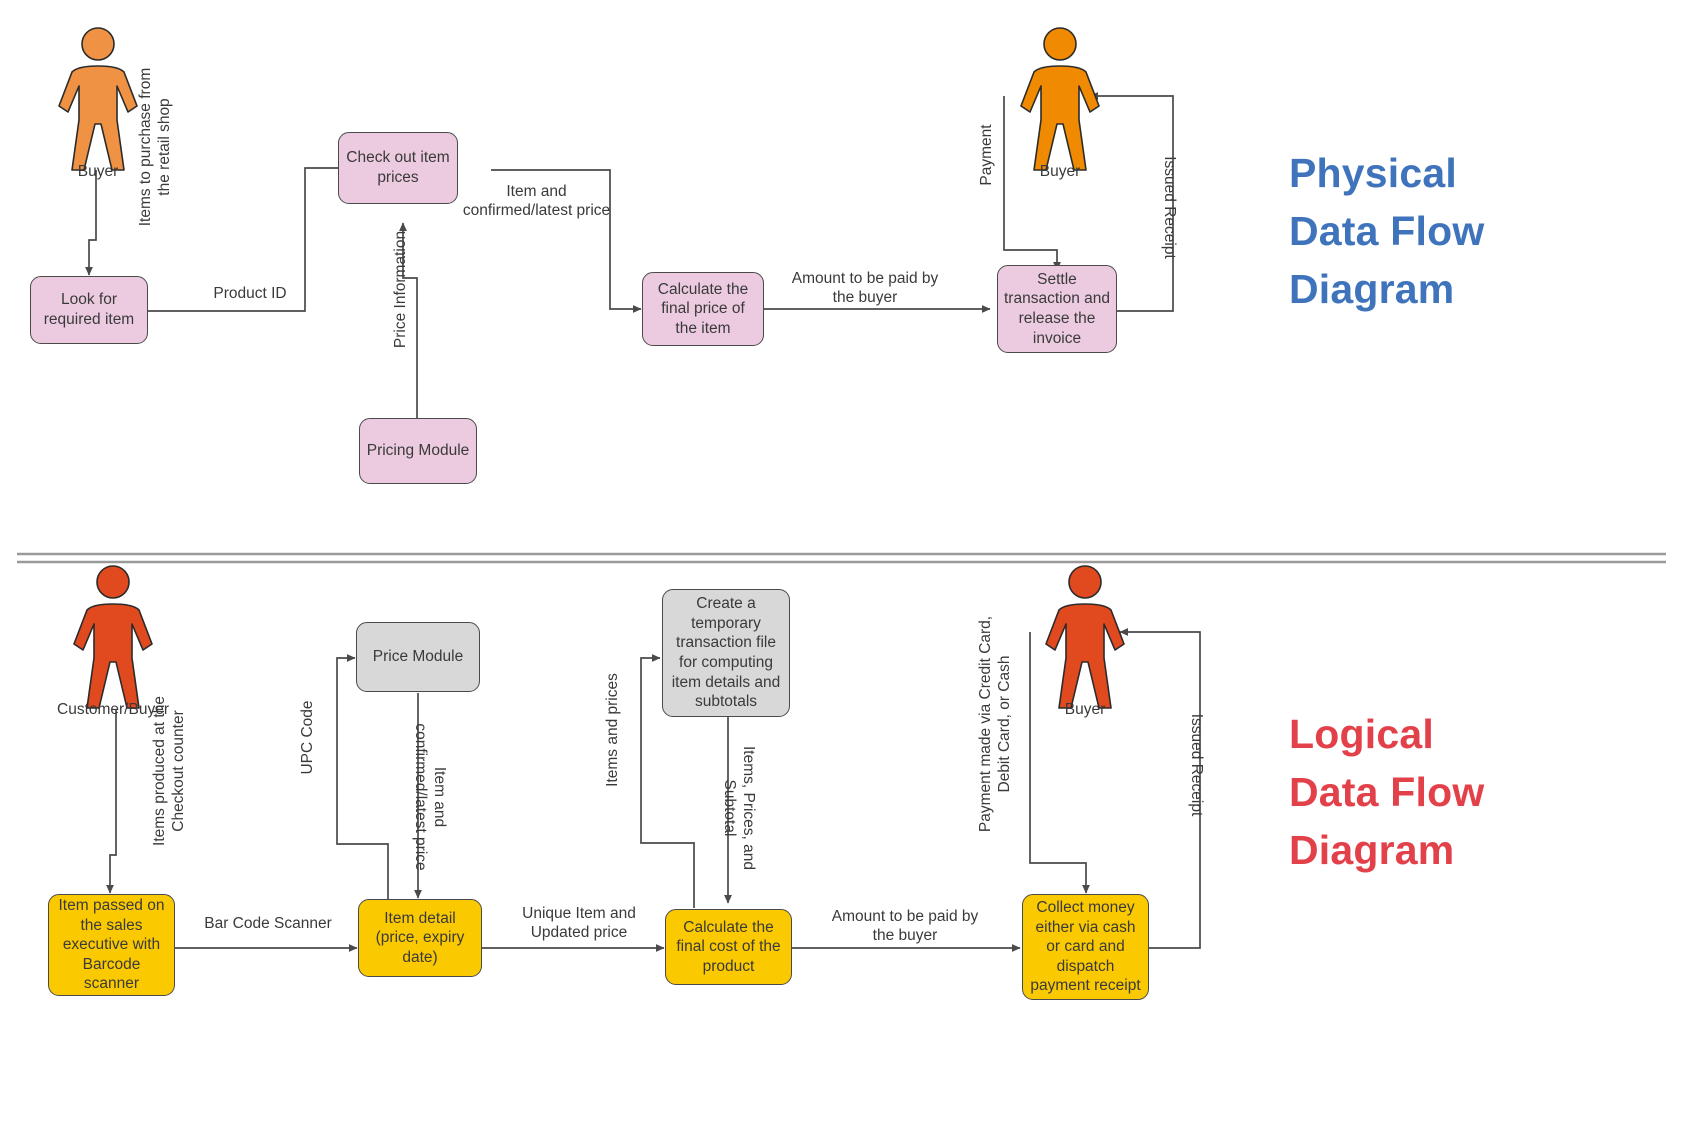 This screenshot has width=1683, height=1138. What do you see at coordinates (536, 201) in the screenshot?
I see `flow-label-item-and-confirmed-price: Item and confirmed/latest price` at bounding box center [536, 201].